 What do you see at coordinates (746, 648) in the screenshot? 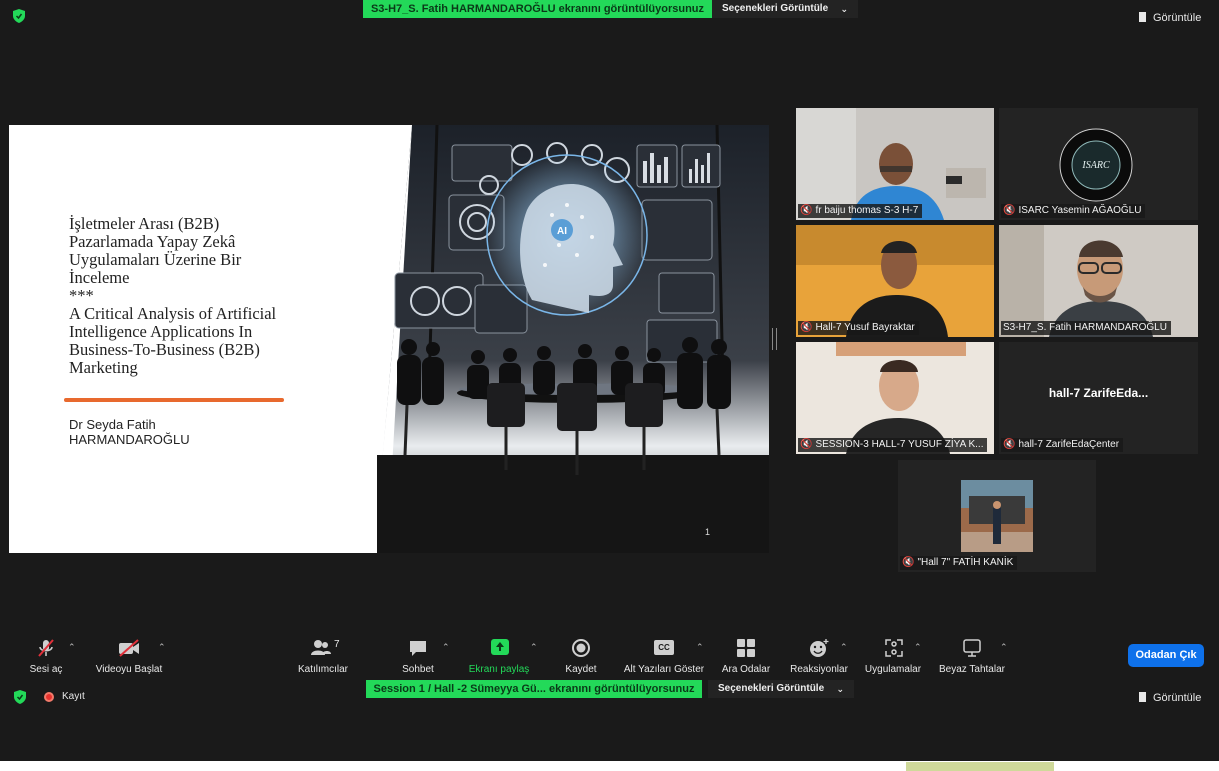
I see `breakout-rooms-icon` at bounding box center [746, 648].